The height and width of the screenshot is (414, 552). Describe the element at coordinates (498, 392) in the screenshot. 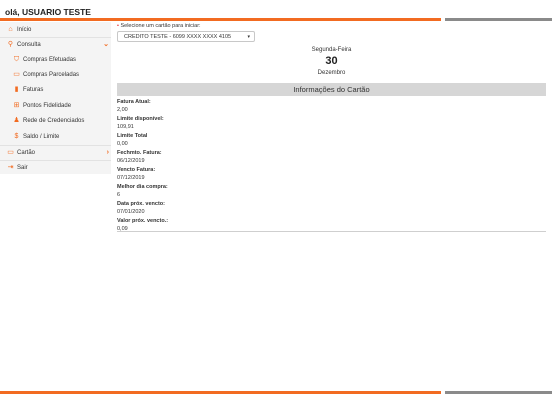

I see `bottom-gray-stripe` at that location.